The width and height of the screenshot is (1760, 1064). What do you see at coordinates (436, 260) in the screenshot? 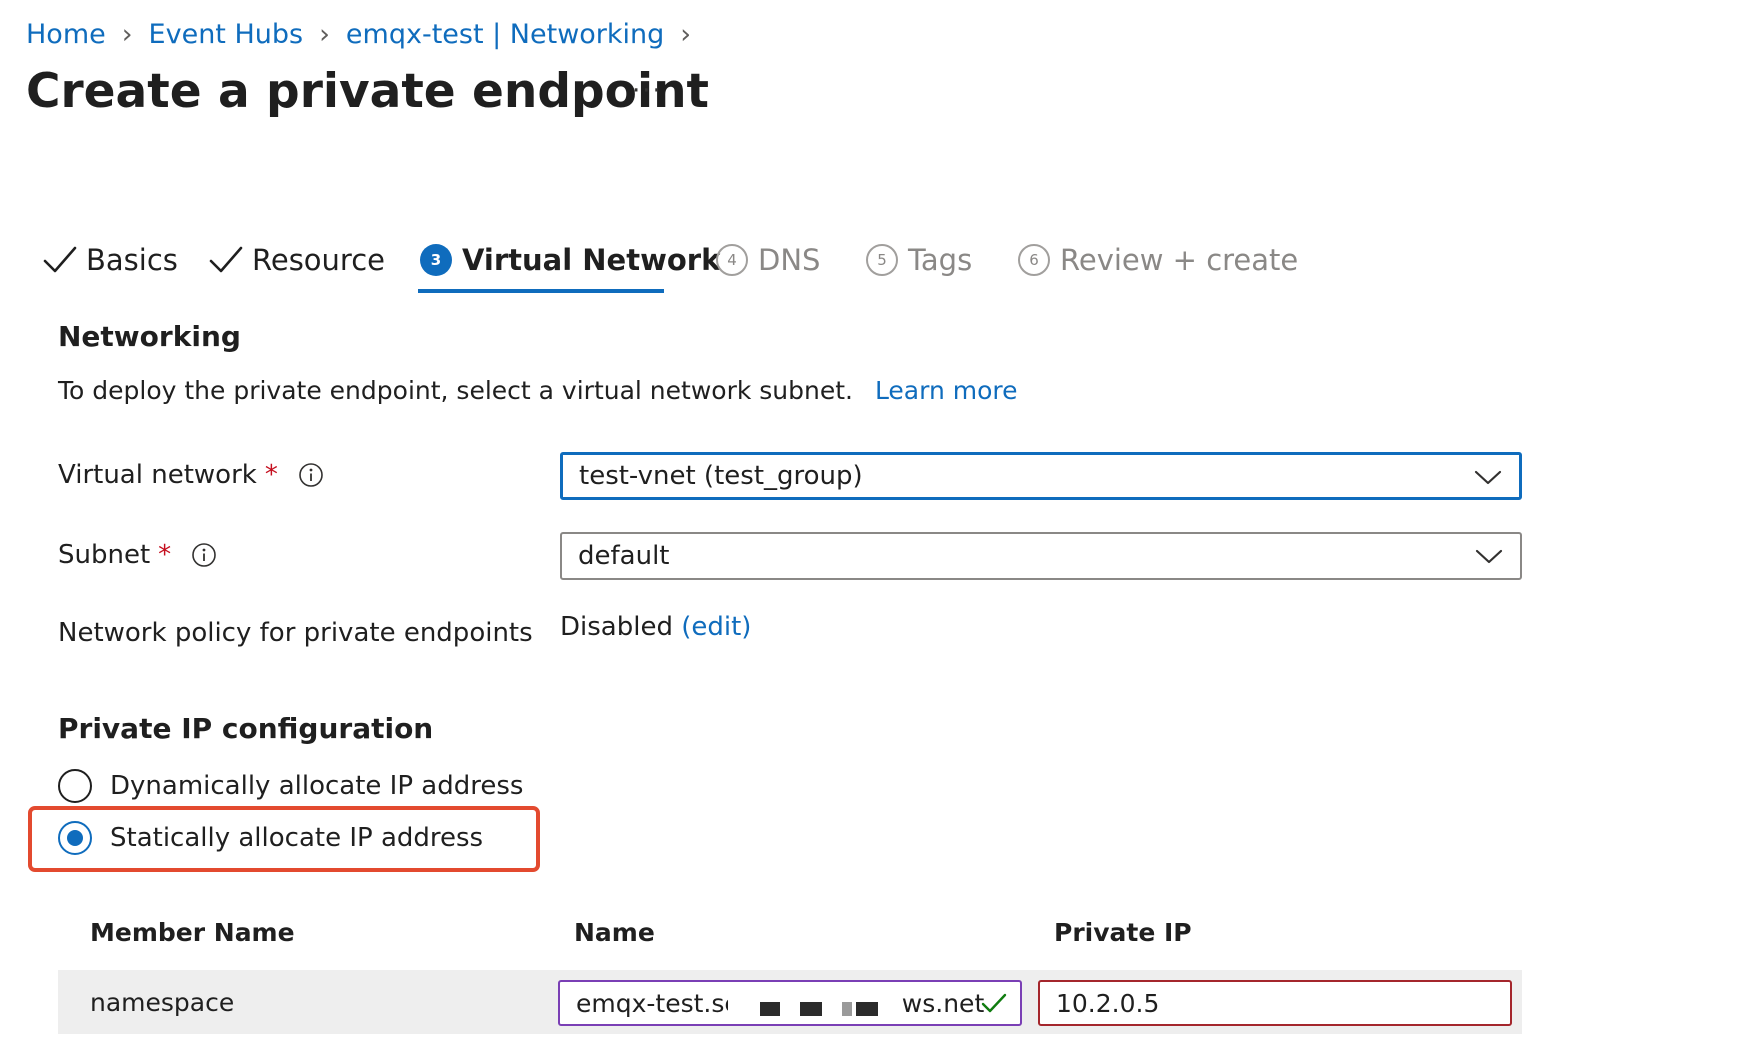
I see `step-number-badge: 3` at bounding box center [436, 260].